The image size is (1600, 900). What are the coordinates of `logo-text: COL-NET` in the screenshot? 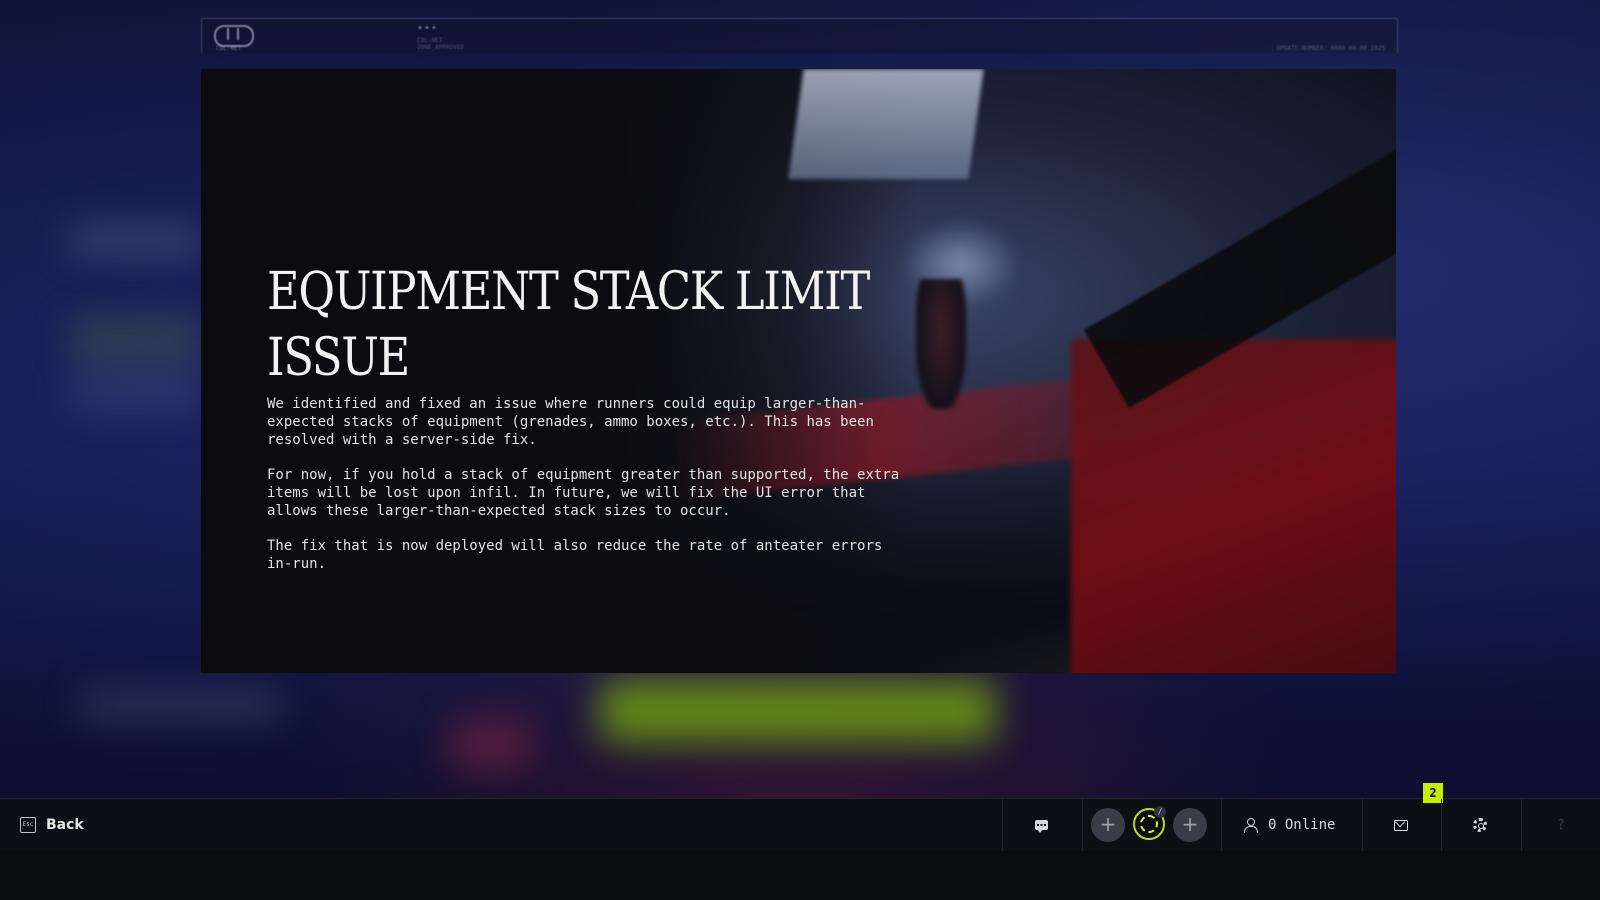 It's located at (229, 48).